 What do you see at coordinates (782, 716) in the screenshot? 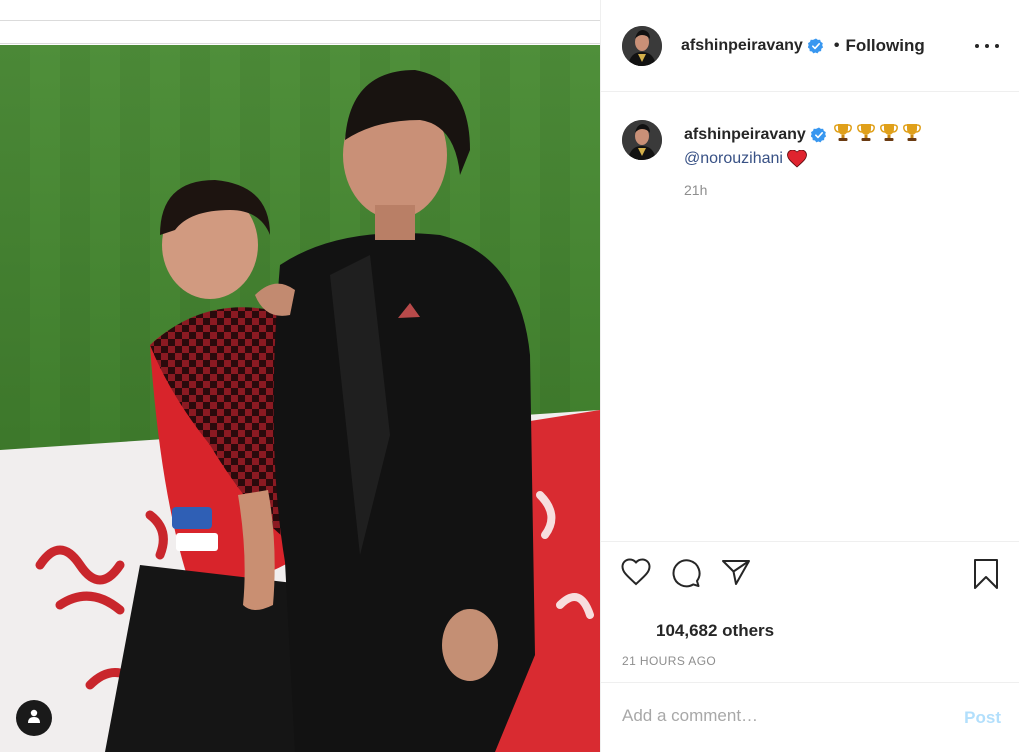
I see `comment-input` at bounding box center [782, 716].